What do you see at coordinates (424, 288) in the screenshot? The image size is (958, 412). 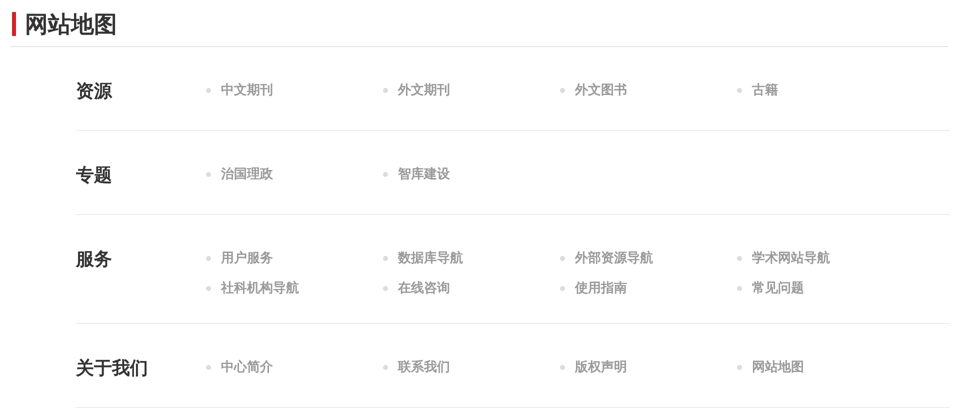 I see `sitemap-link: 在线咨询` at bounding box center [424, 288].